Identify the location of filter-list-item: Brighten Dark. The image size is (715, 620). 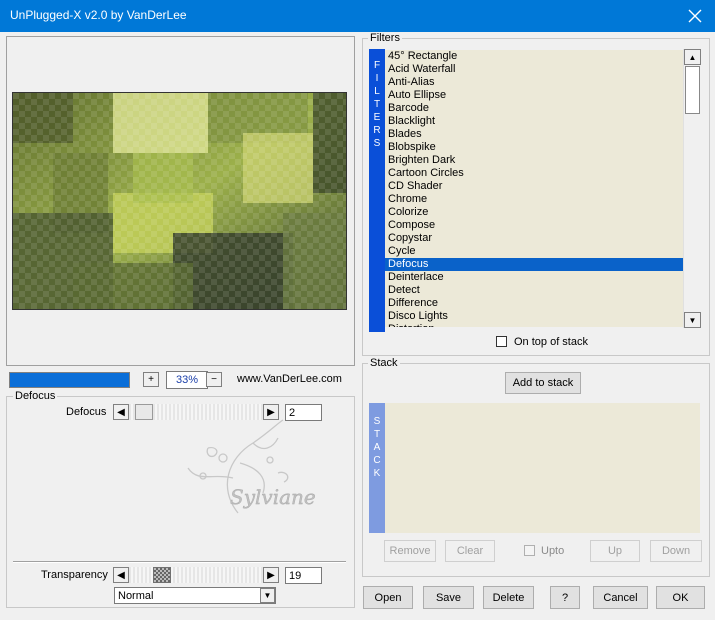
(534, 160).